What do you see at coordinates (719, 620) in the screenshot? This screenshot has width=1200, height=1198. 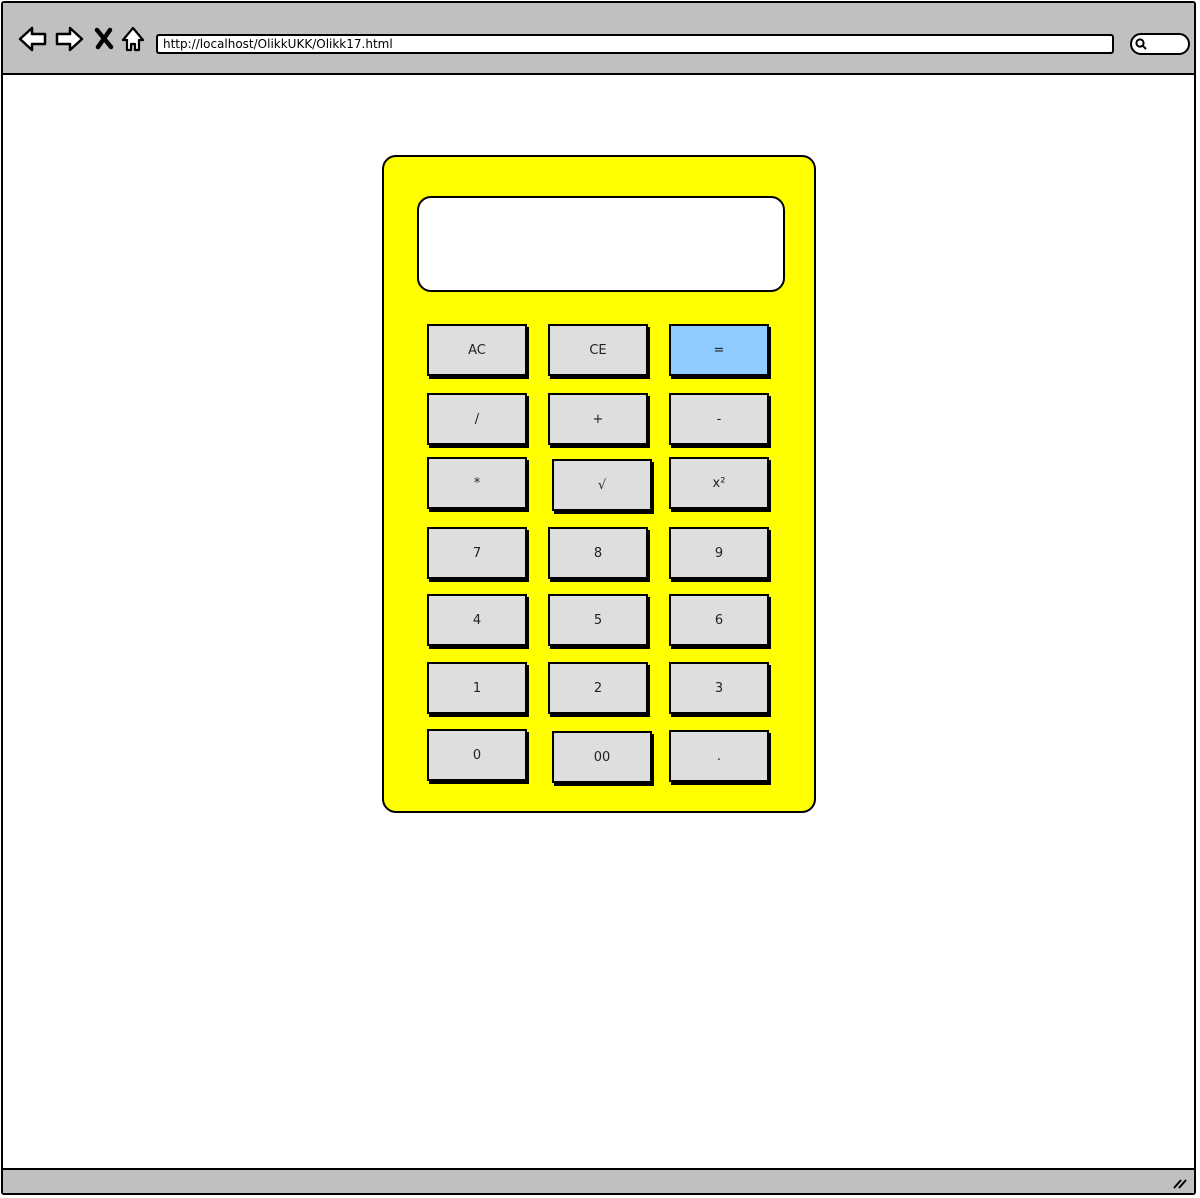 I see `key-digit-6: 6` at bounding box center [719, 620].